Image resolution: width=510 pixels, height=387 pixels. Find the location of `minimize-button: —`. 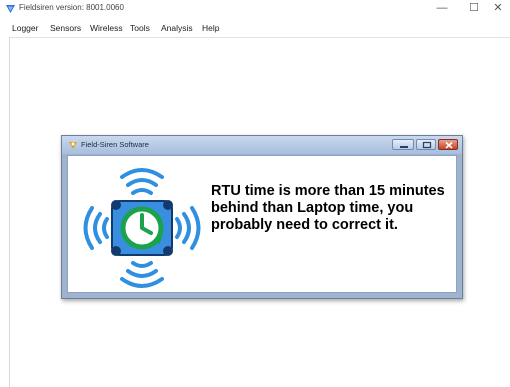

minimize-button: — is located at coordinates (442, 9).